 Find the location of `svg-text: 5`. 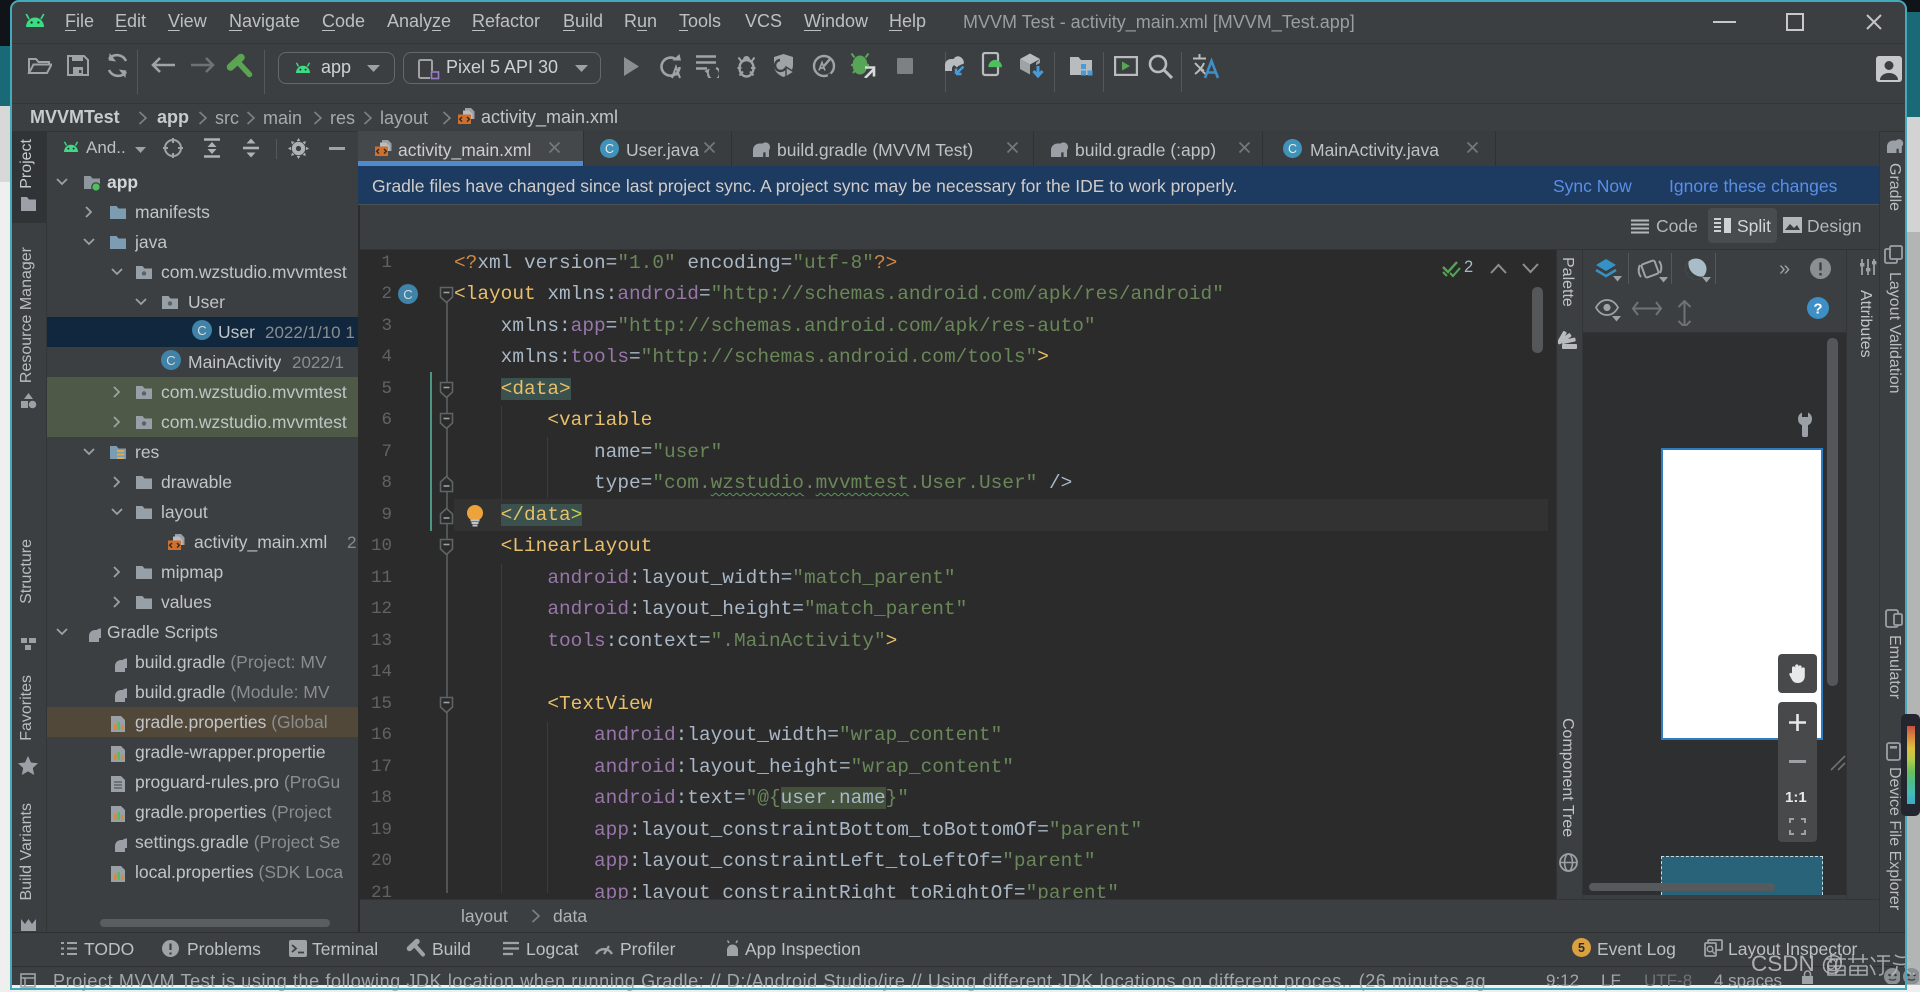

svg-text: 5 is located at coordinates (1581, 948).